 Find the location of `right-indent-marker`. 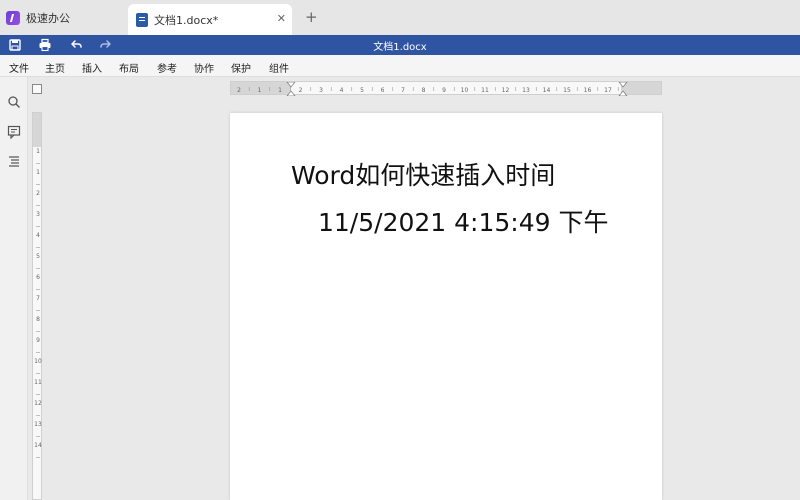

right-indent-marker is located at coordinates (623, 89).